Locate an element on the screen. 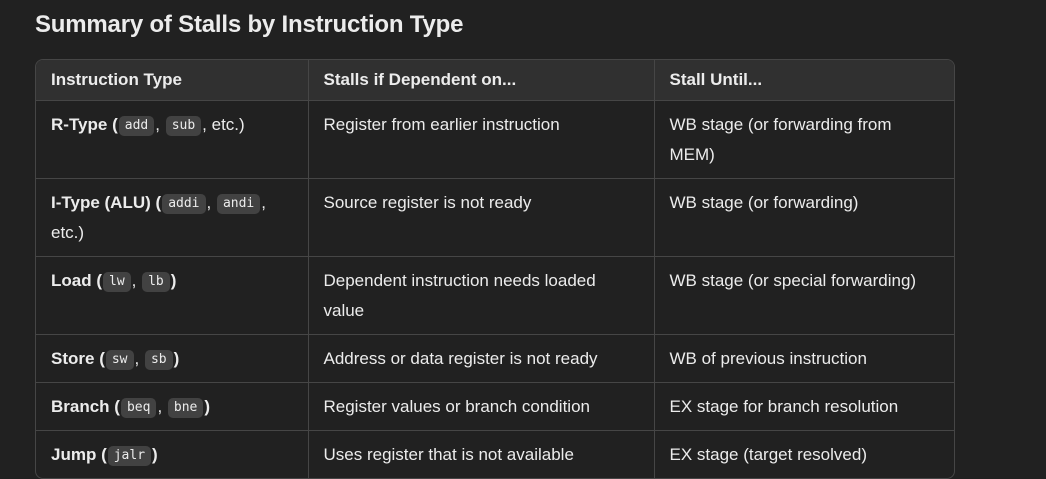 This screenshot has width=1046, height=479. cell-stall-until: WB stage (or forwarding from MEM) is located at coordinates (804, 139).